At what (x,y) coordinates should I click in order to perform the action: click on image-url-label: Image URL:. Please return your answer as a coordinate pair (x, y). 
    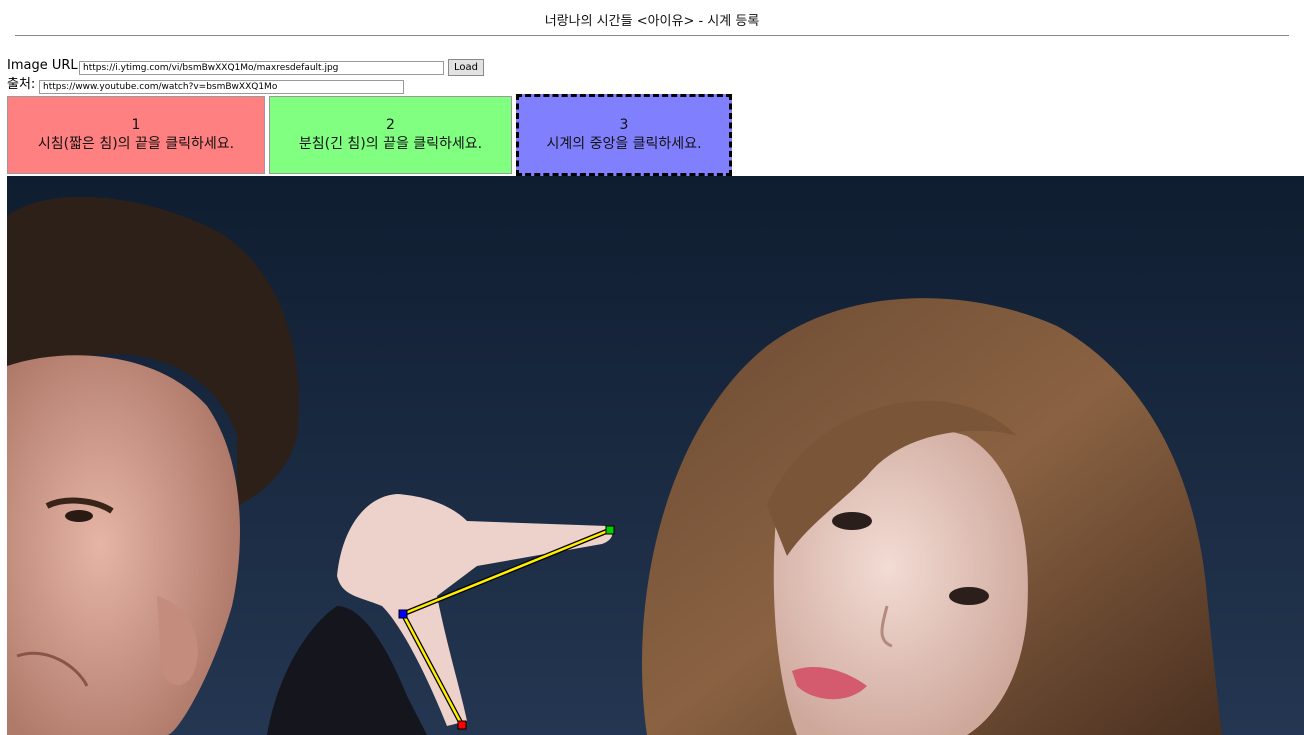
    Looking at the image, I should click on (45, 65).